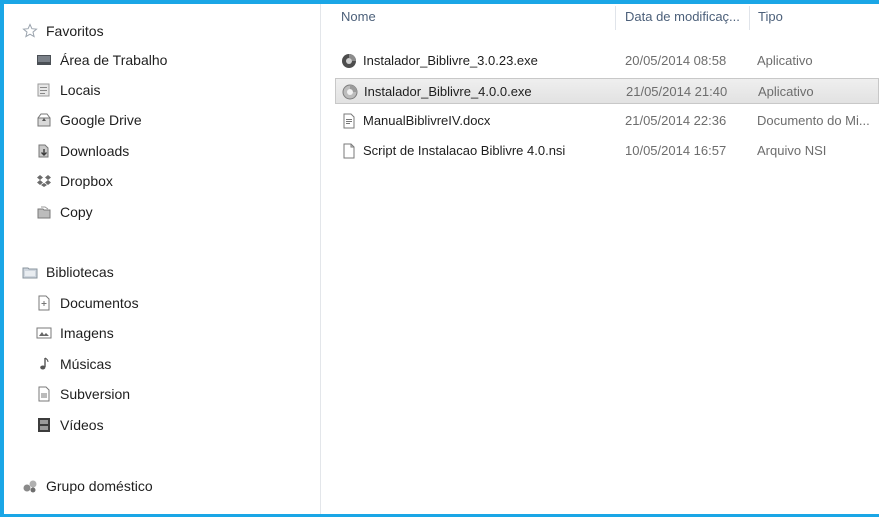 The width and height of the screenshot is (879, 517). I want to click on downloads-icon, so click(44, 151).